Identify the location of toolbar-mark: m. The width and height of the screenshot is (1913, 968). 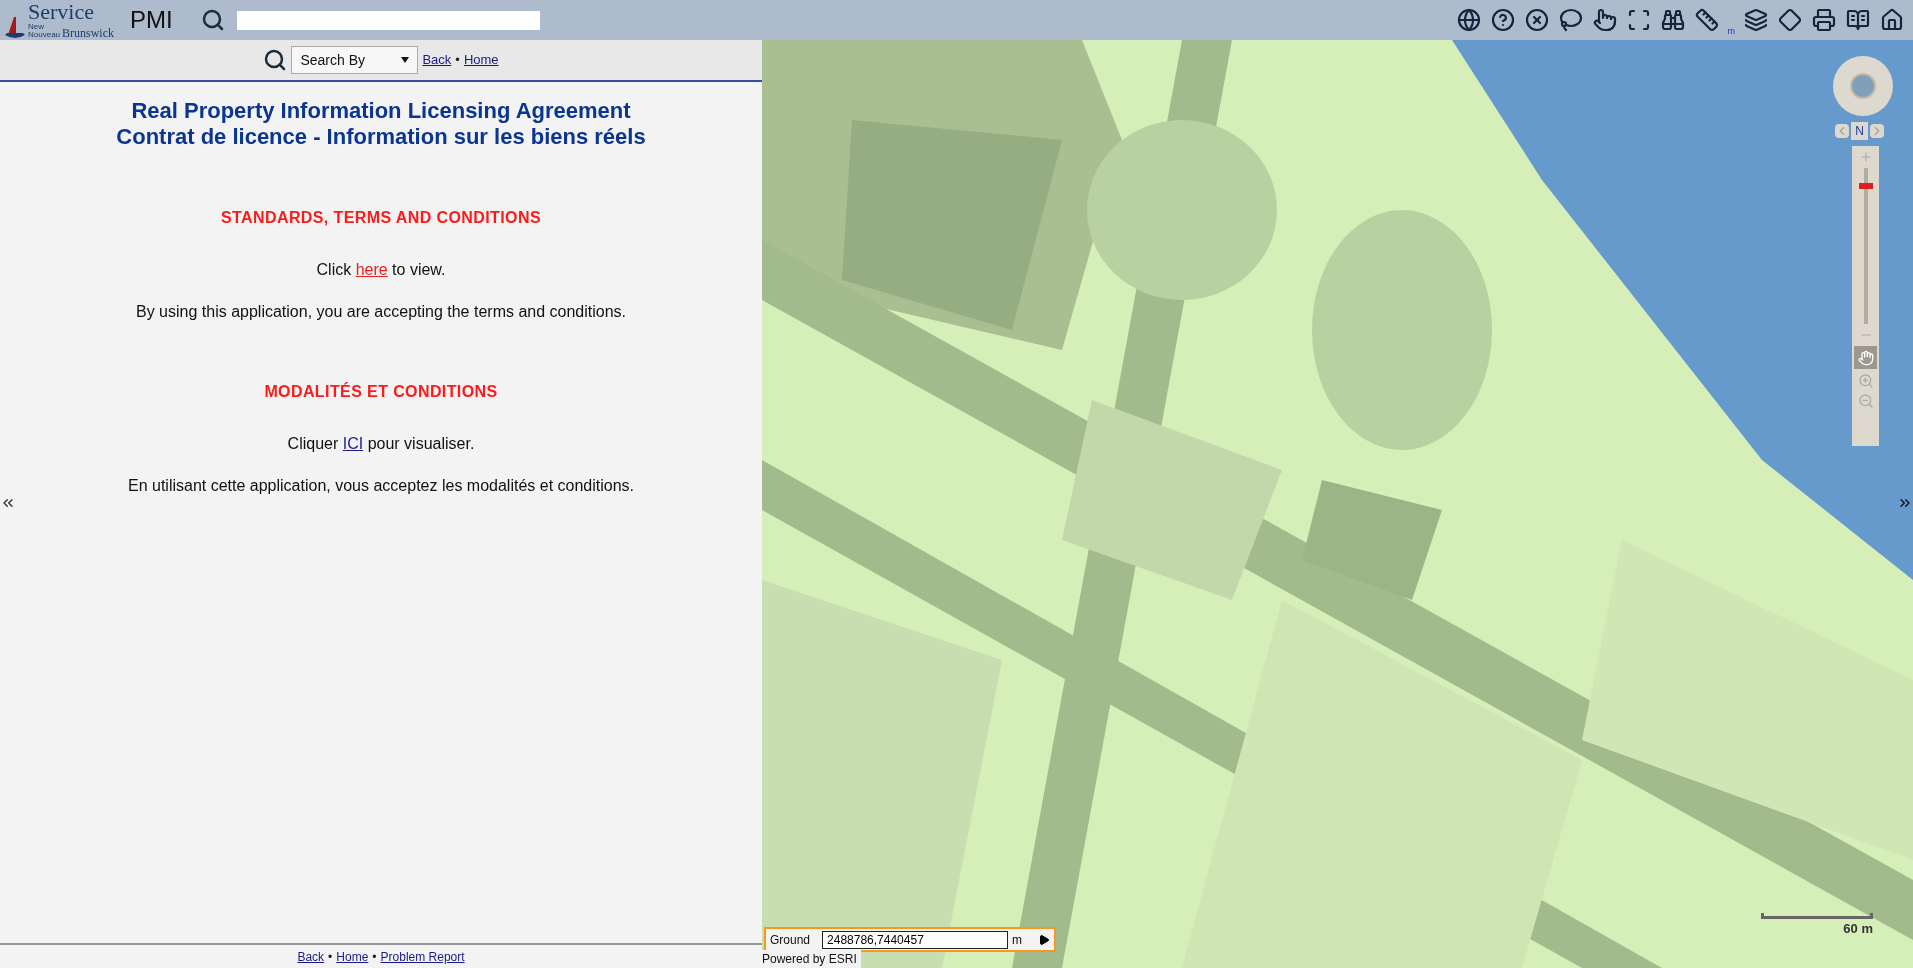
(1731, 31).